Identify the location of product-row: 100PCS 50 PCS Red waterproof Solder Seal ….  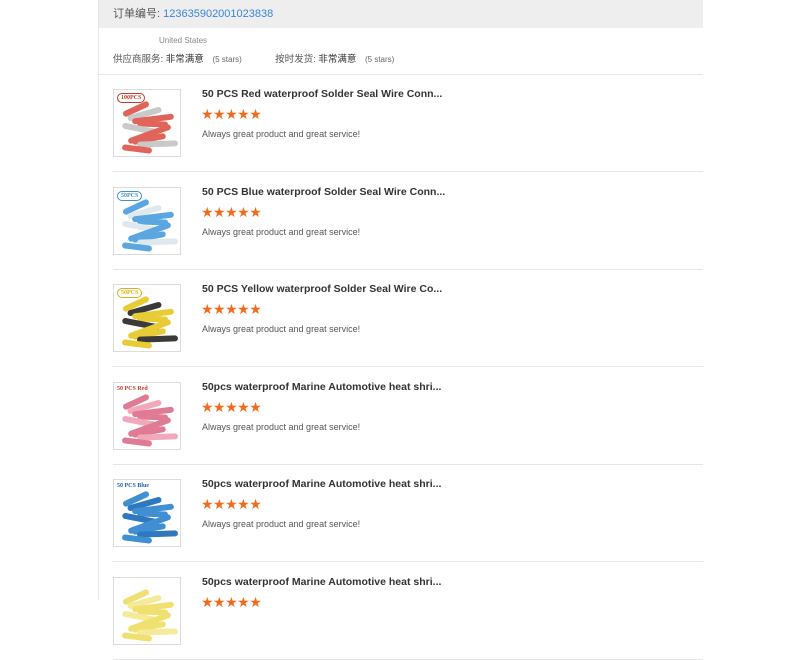
(401, 123).